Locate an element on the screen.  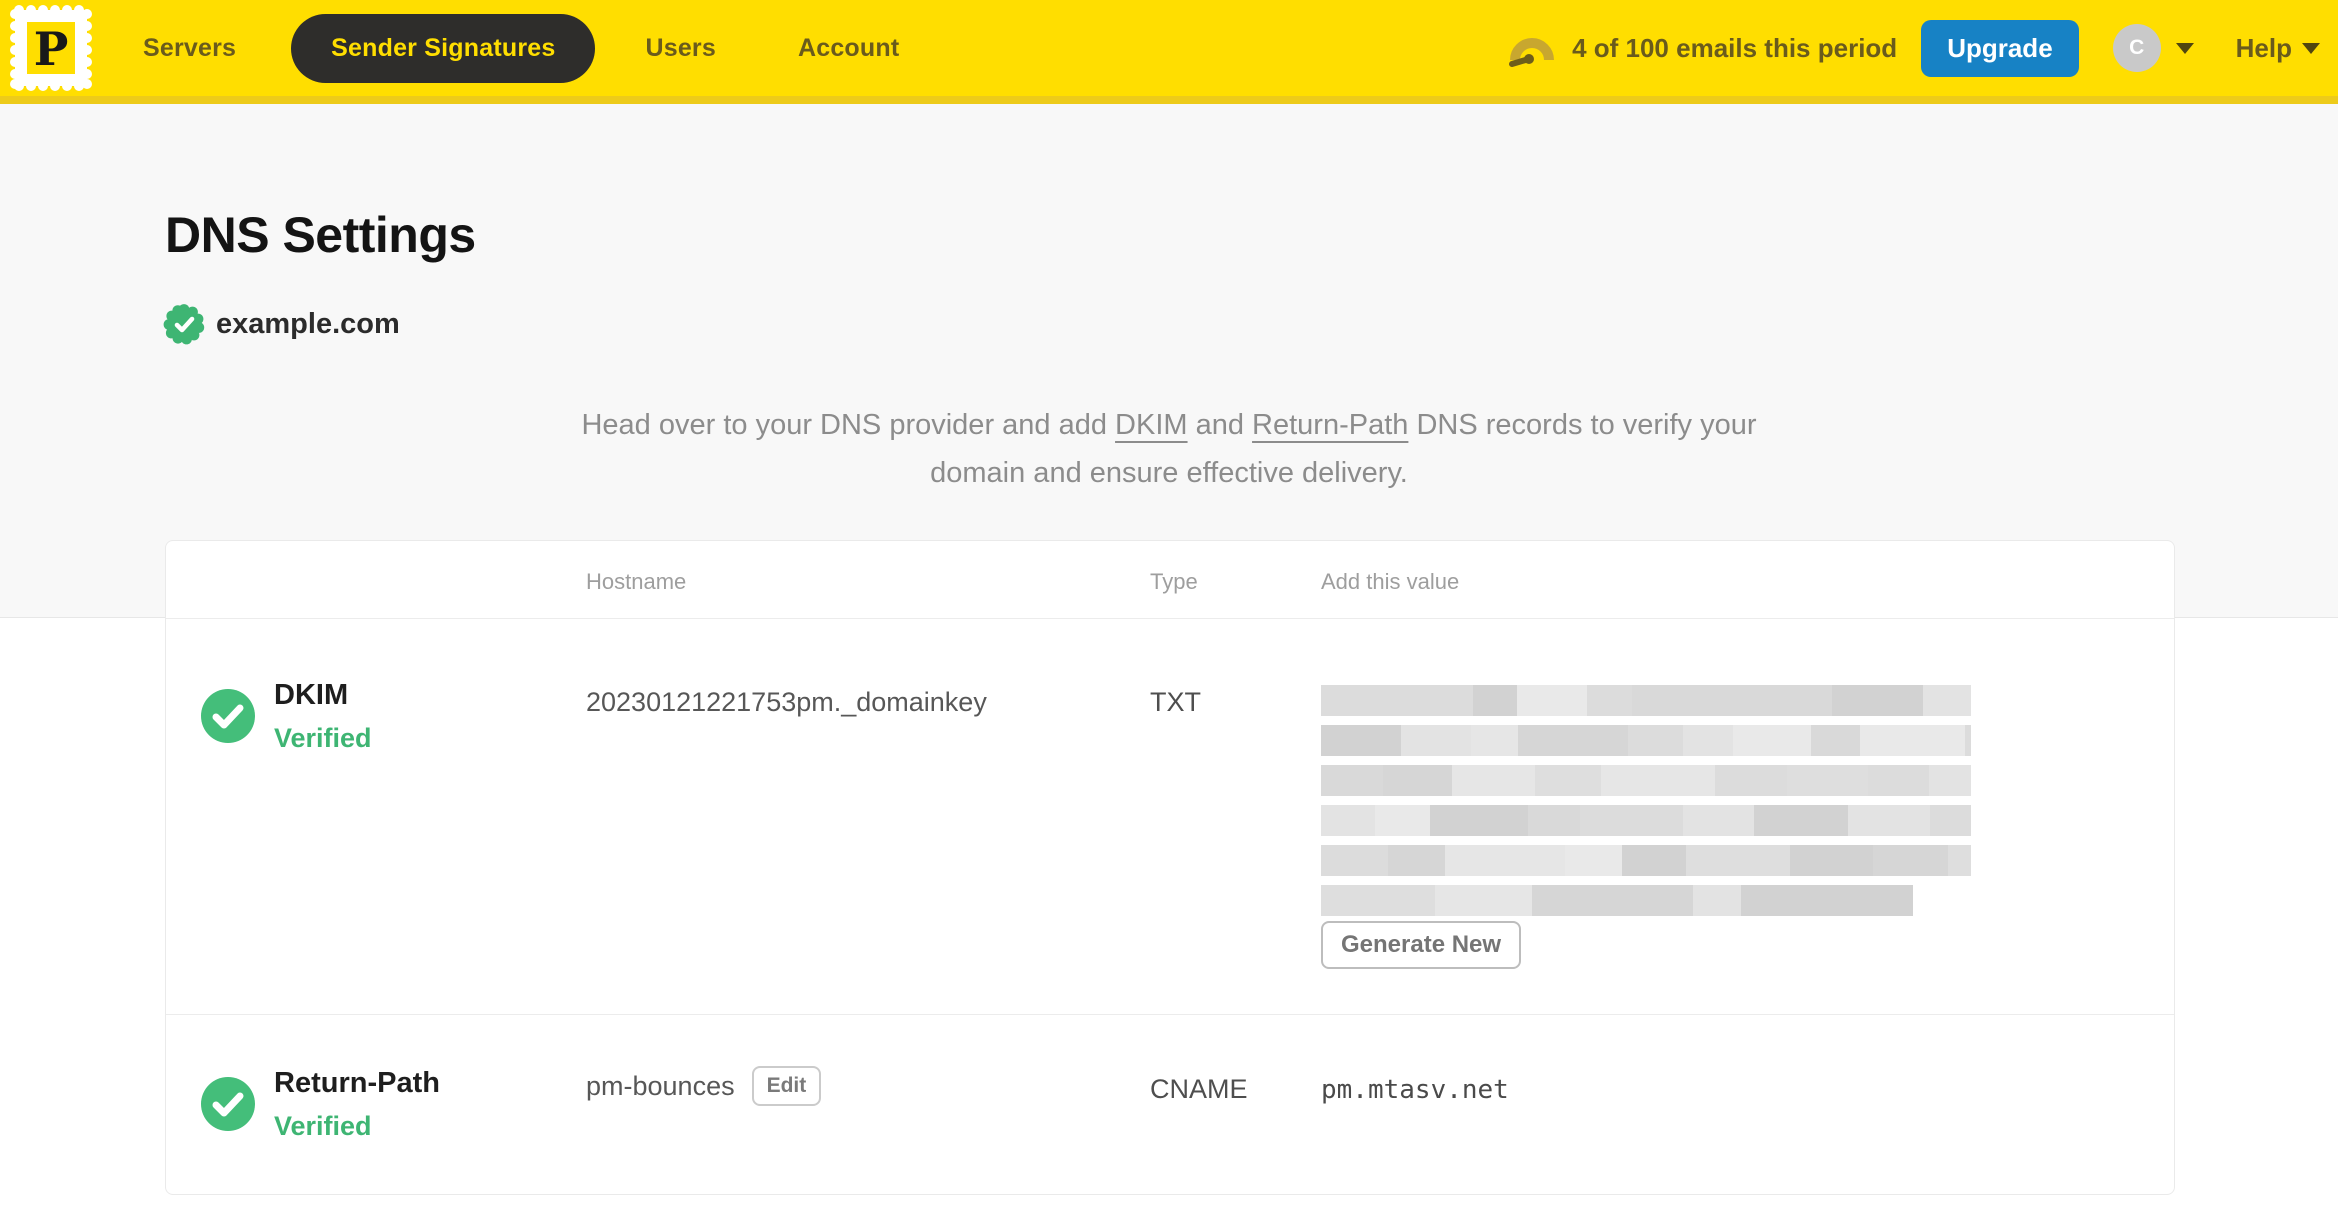
page-title: DNS Settings is located at coordinates (320, 235).